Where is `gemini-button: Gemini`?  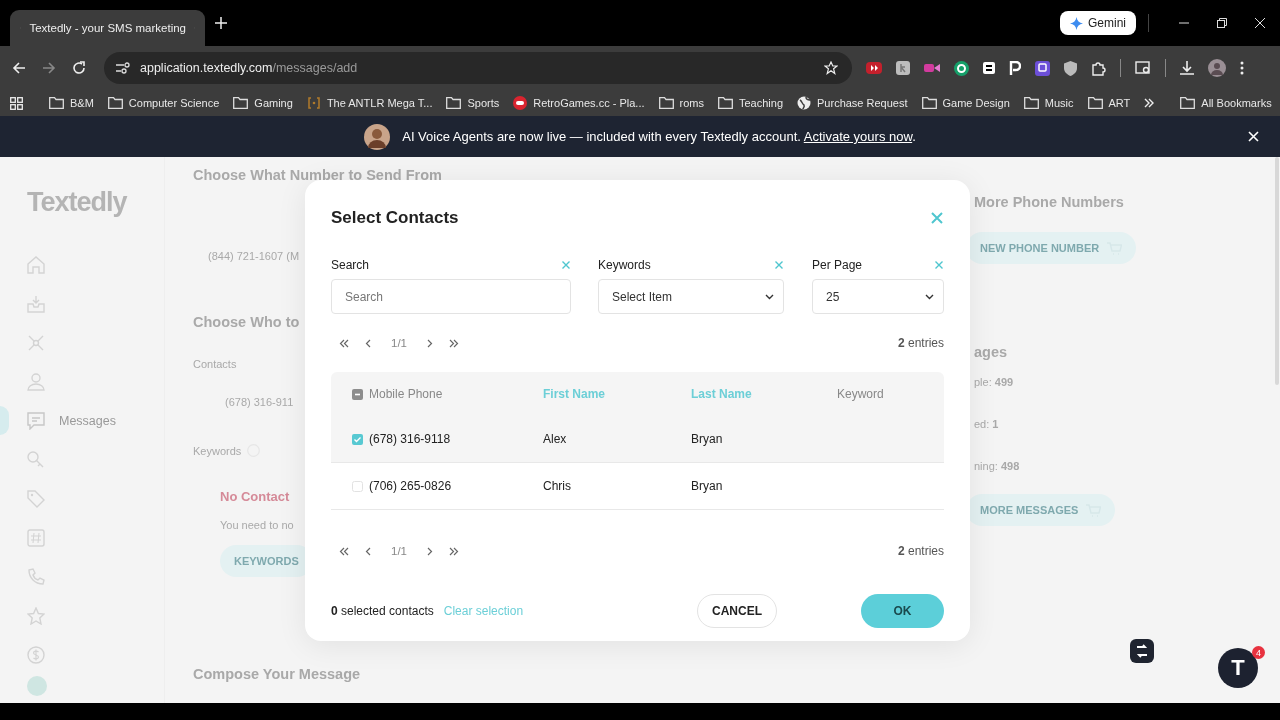 gemini-button: Gemini is located at coordinates (1098, 23).